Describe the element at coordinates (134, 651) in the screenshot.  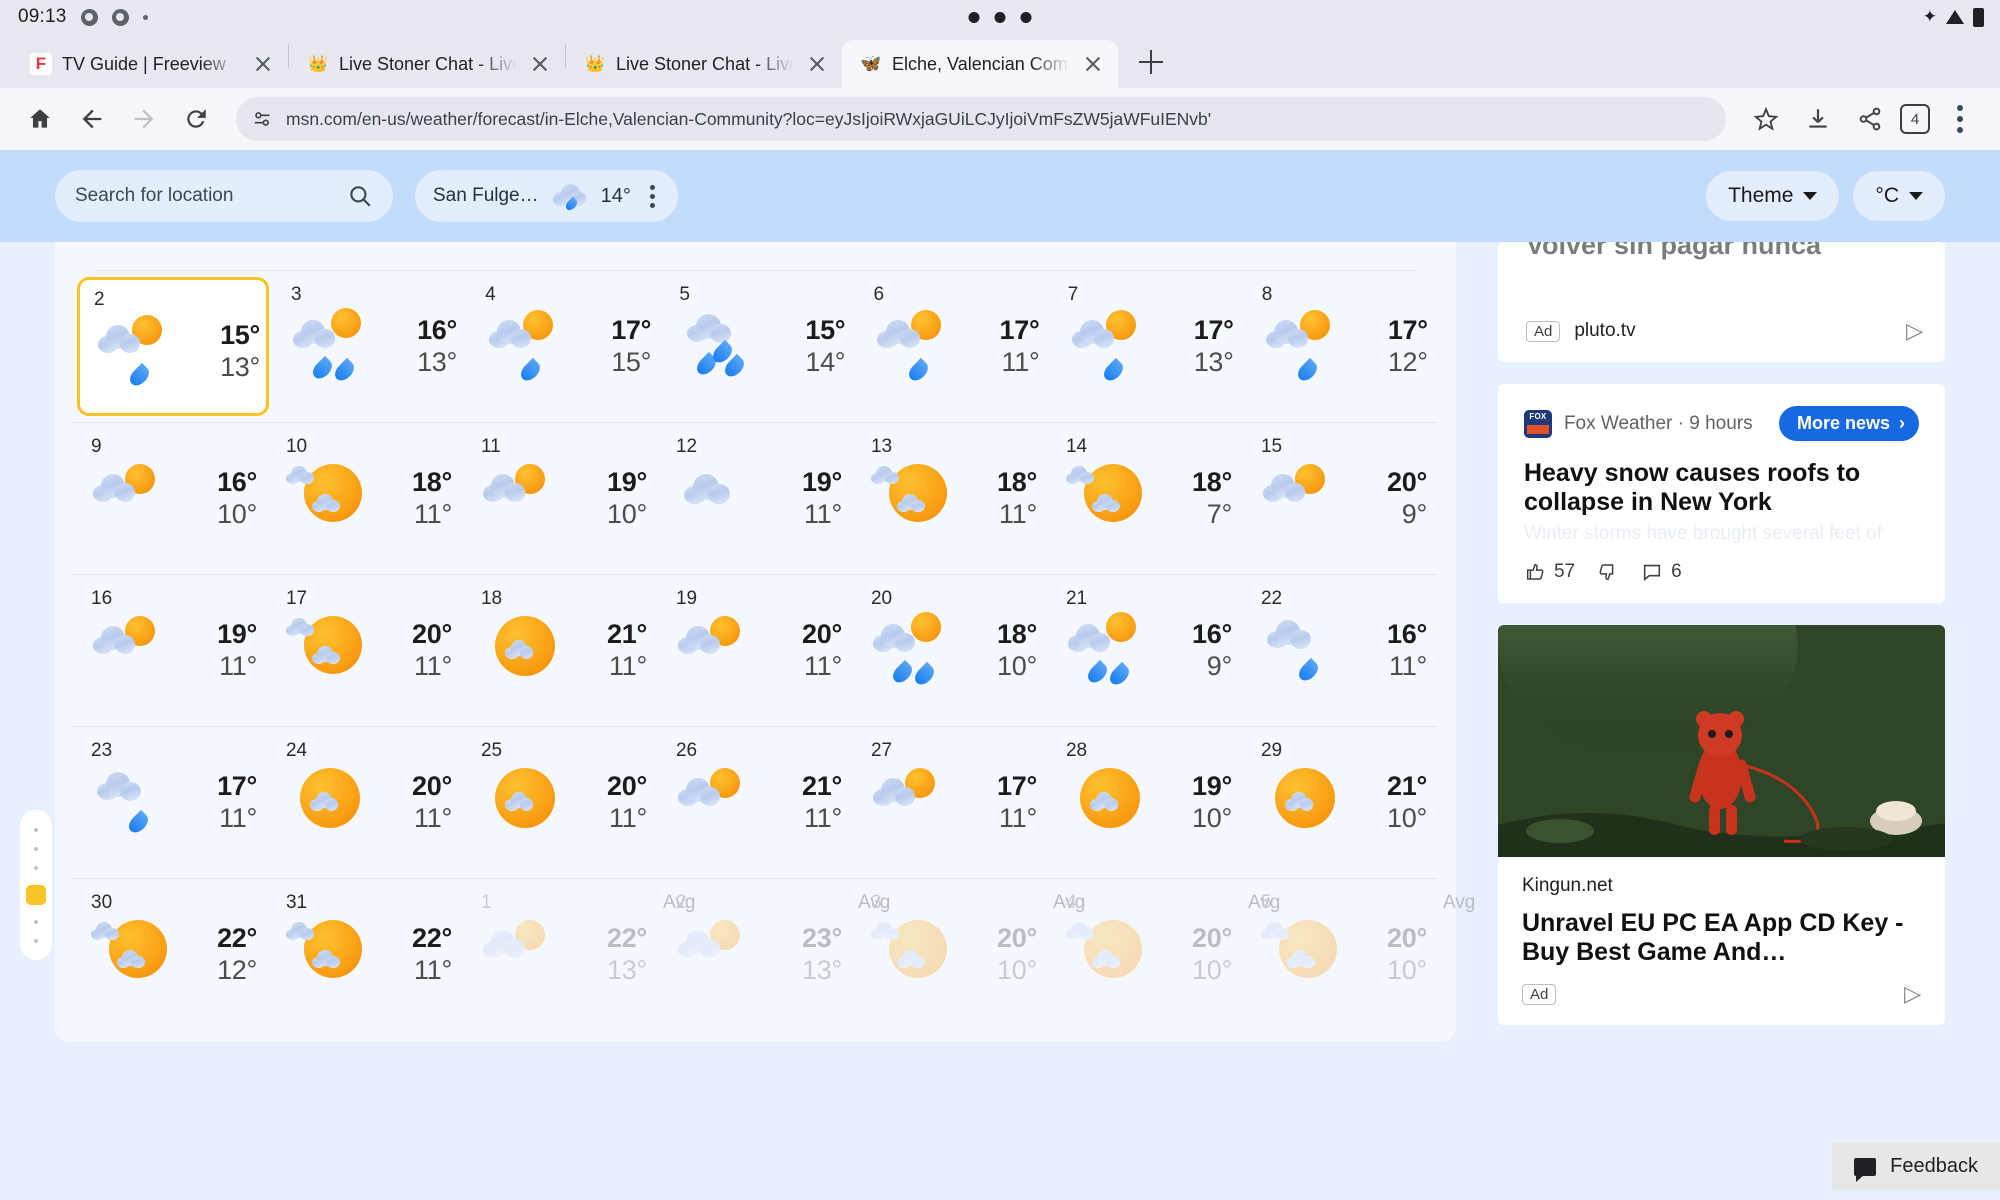
I see `sun-cloud-icon` at that location.